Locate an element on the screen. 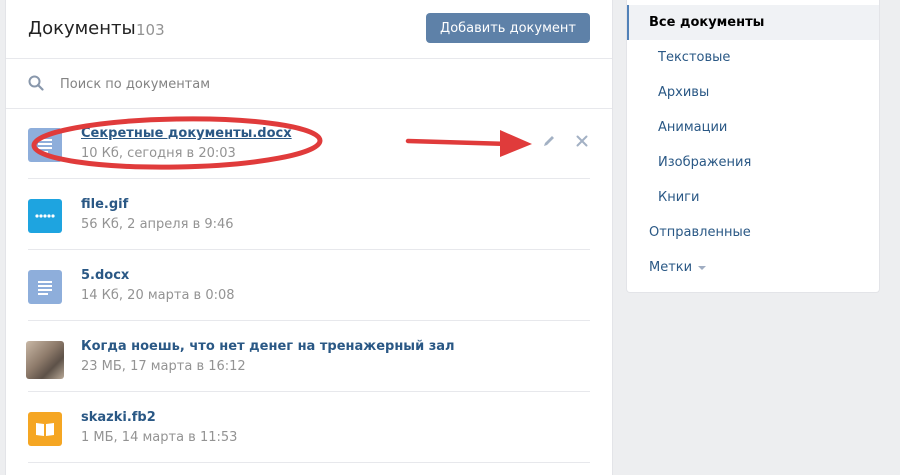  documents-count: 103 is located at coordinates (150, 30).